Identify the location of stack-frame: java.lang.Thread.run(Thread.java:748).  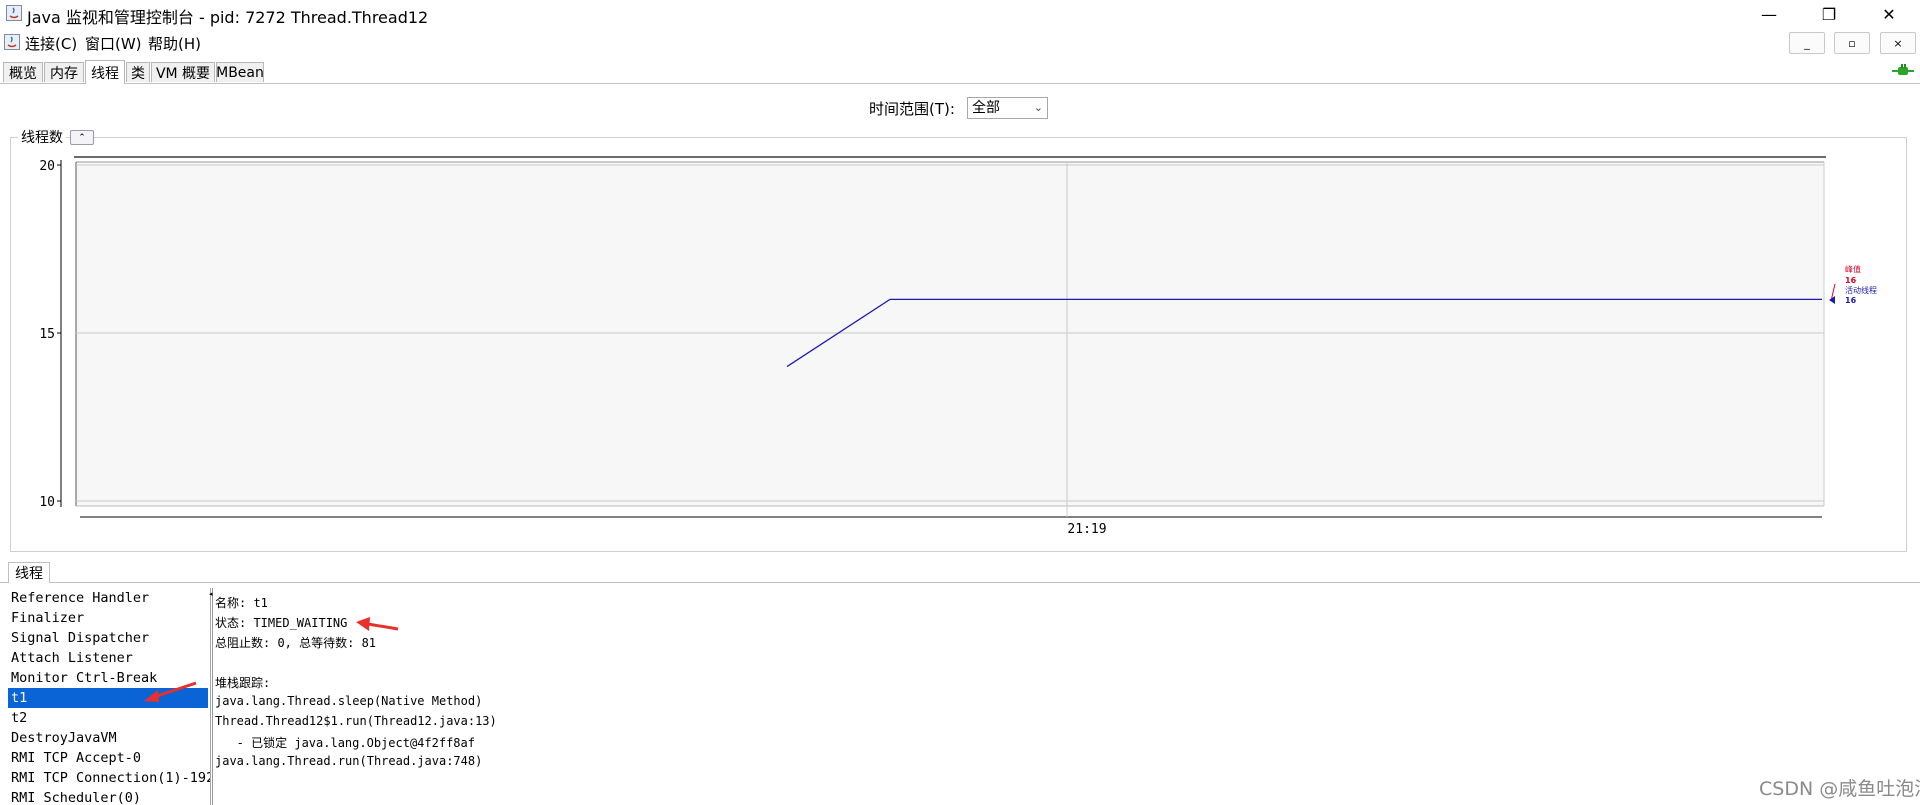
(349, 761).